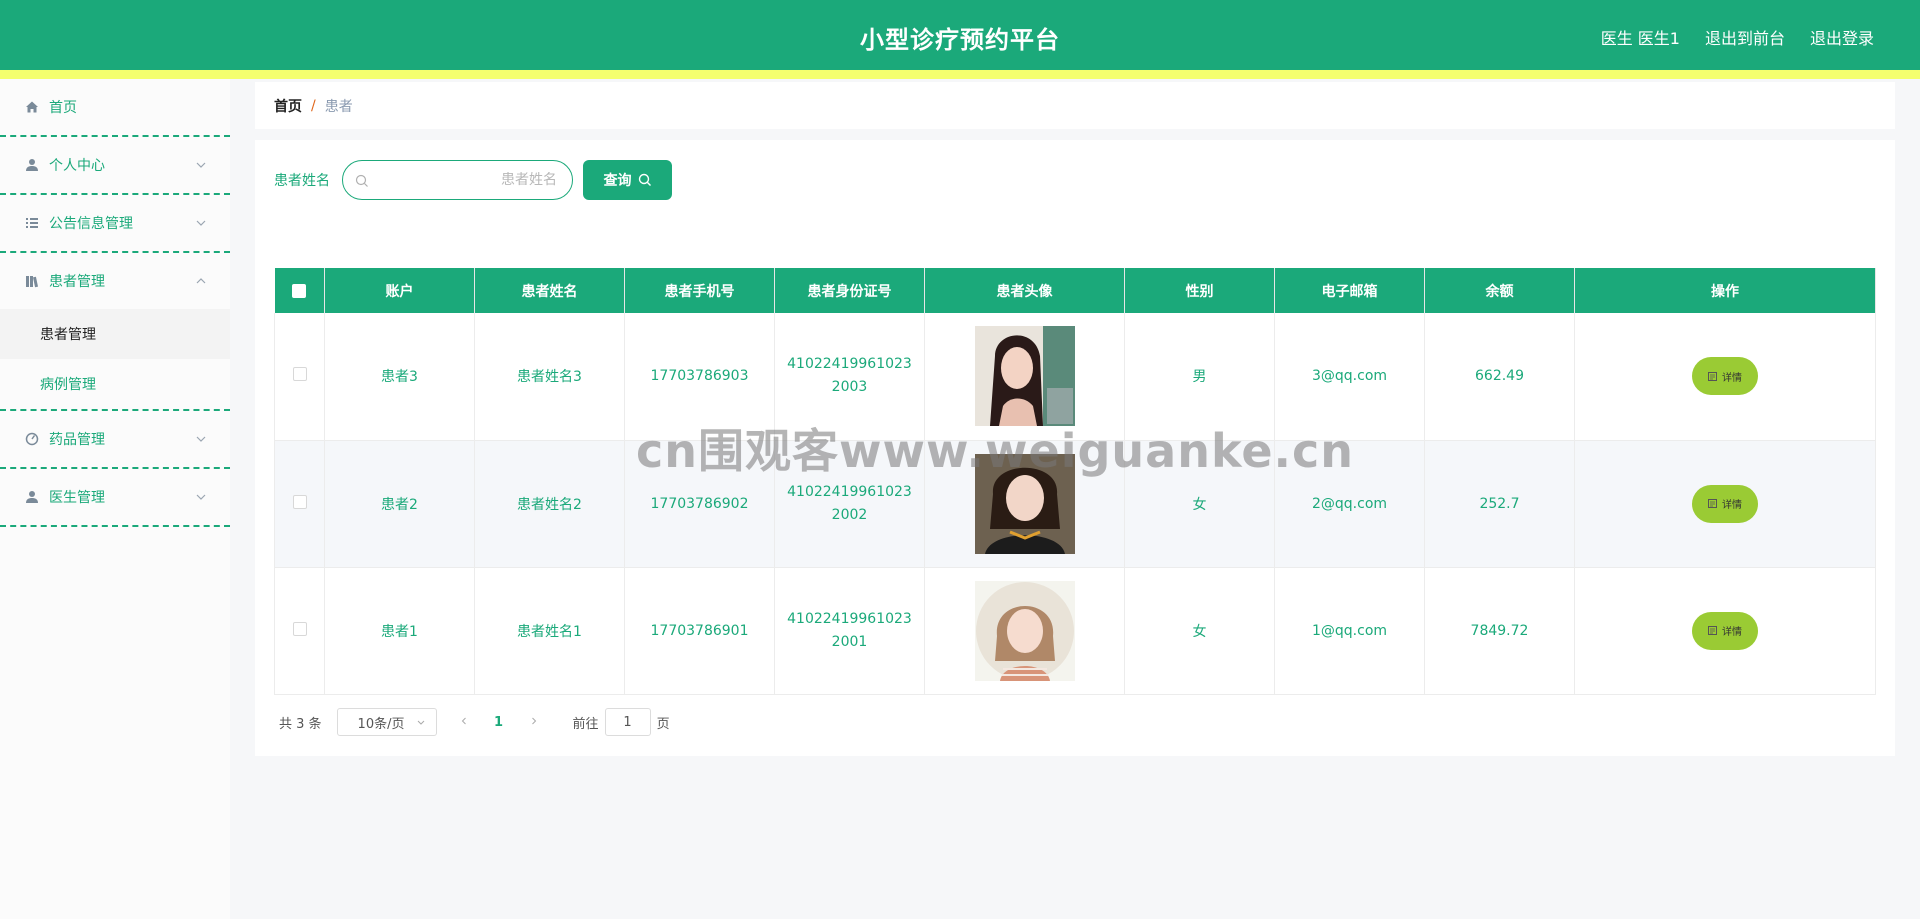  I want to click on chevron-right-icon, so click(533, 720).